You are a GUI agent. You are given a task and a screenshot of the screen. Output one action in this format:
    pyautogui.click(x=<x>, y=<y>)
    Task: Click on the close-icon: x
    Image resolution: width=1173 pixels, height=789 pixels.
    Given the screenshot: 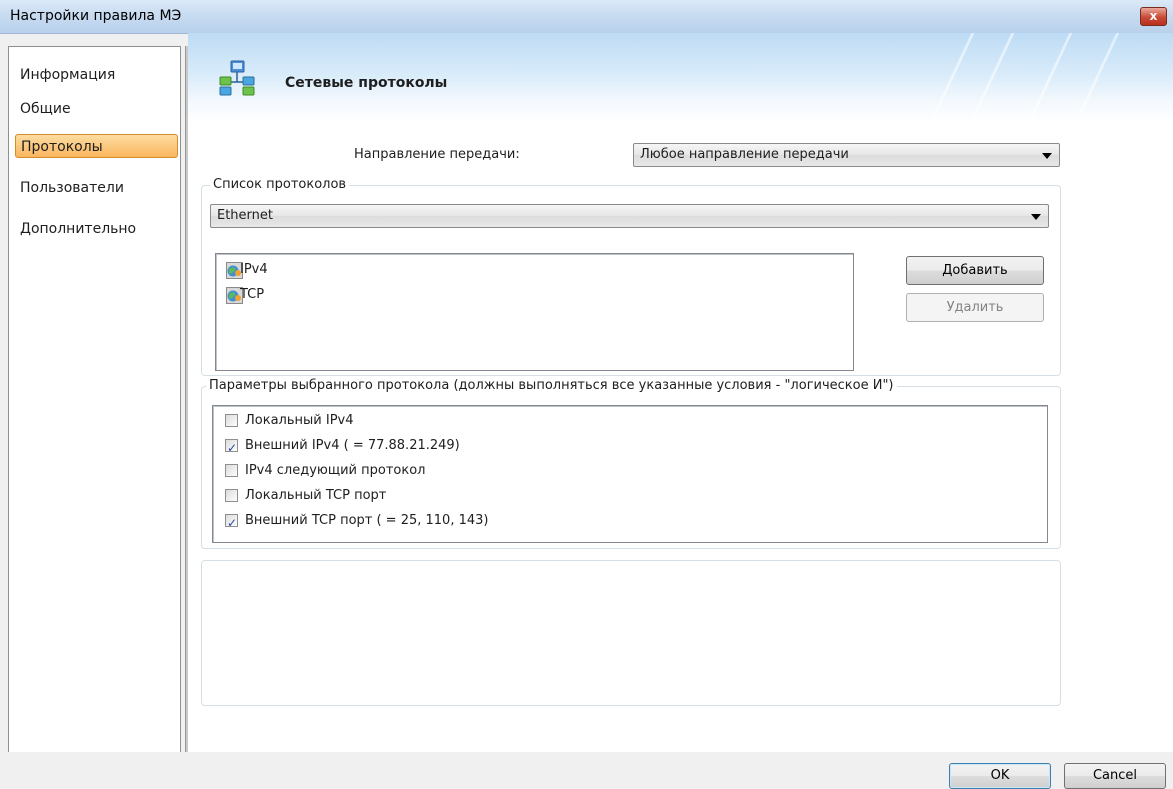 What is the action you would take?
    pyautogui.click(x=1153, y=16)
    